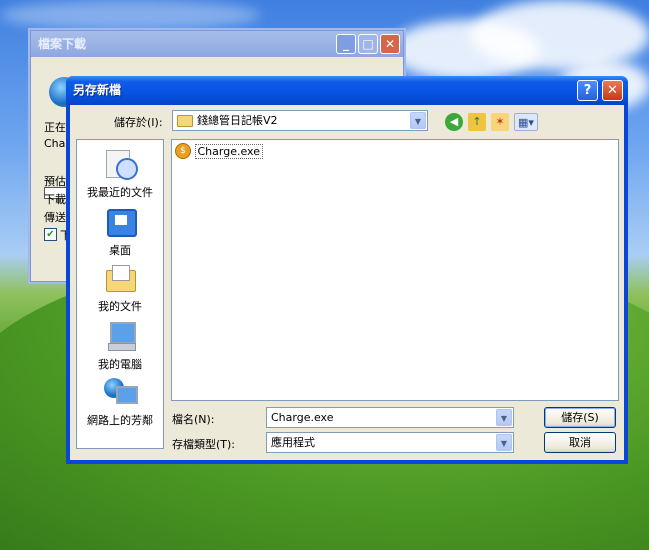  What do you see at coordinates (120, 336) in the screenshot?
I see `my-computer-icon` at bounding box center [120, 336].